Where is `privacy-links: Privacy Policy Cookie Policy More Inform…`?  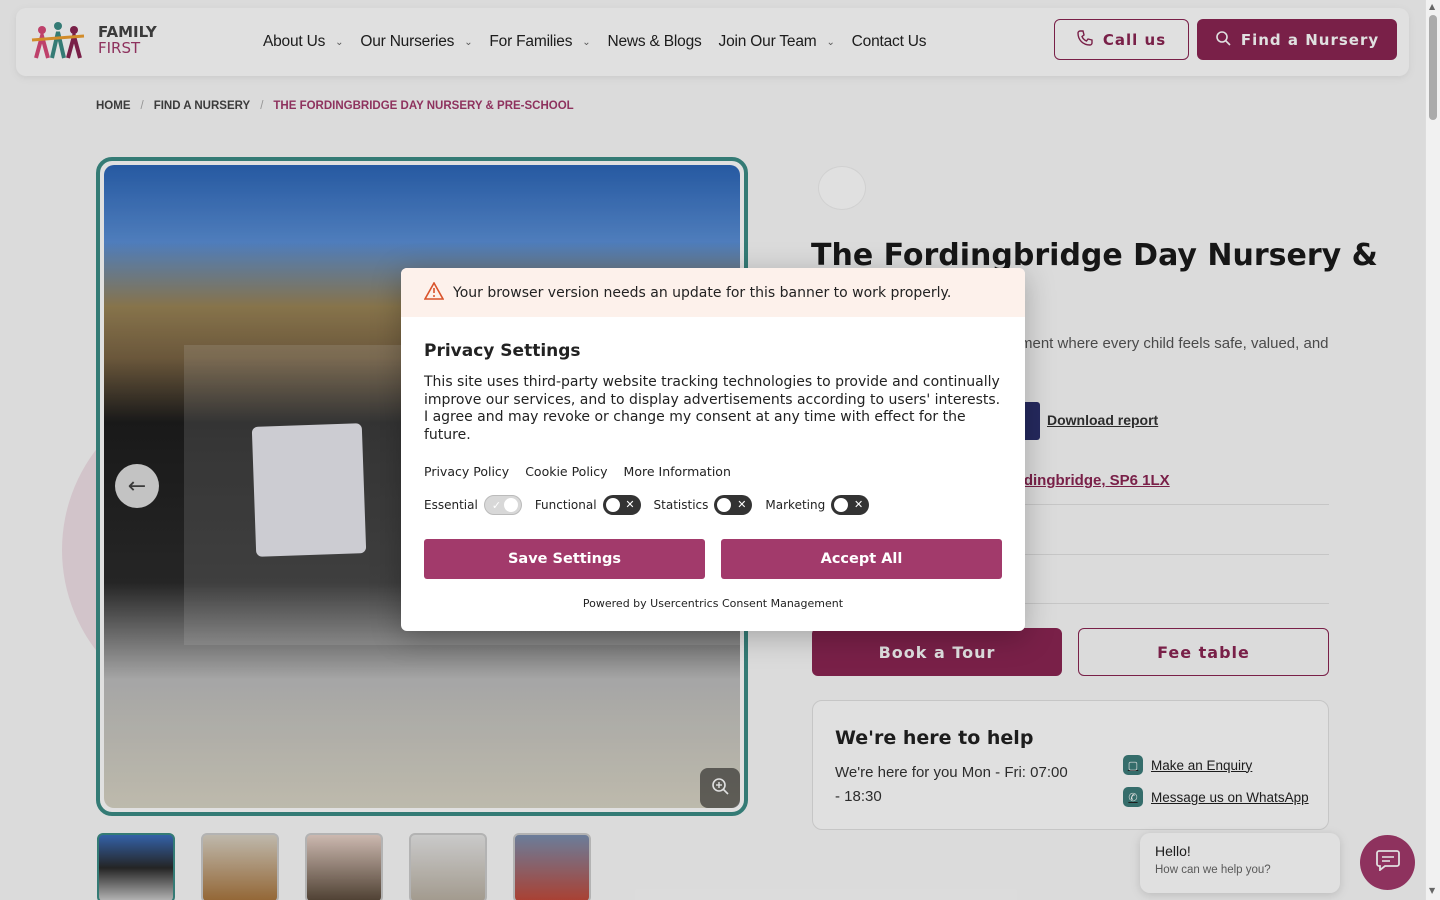
privacy-links: Privacy Policy Cookie Policy More Inform… is located at coordinates (713, 471).